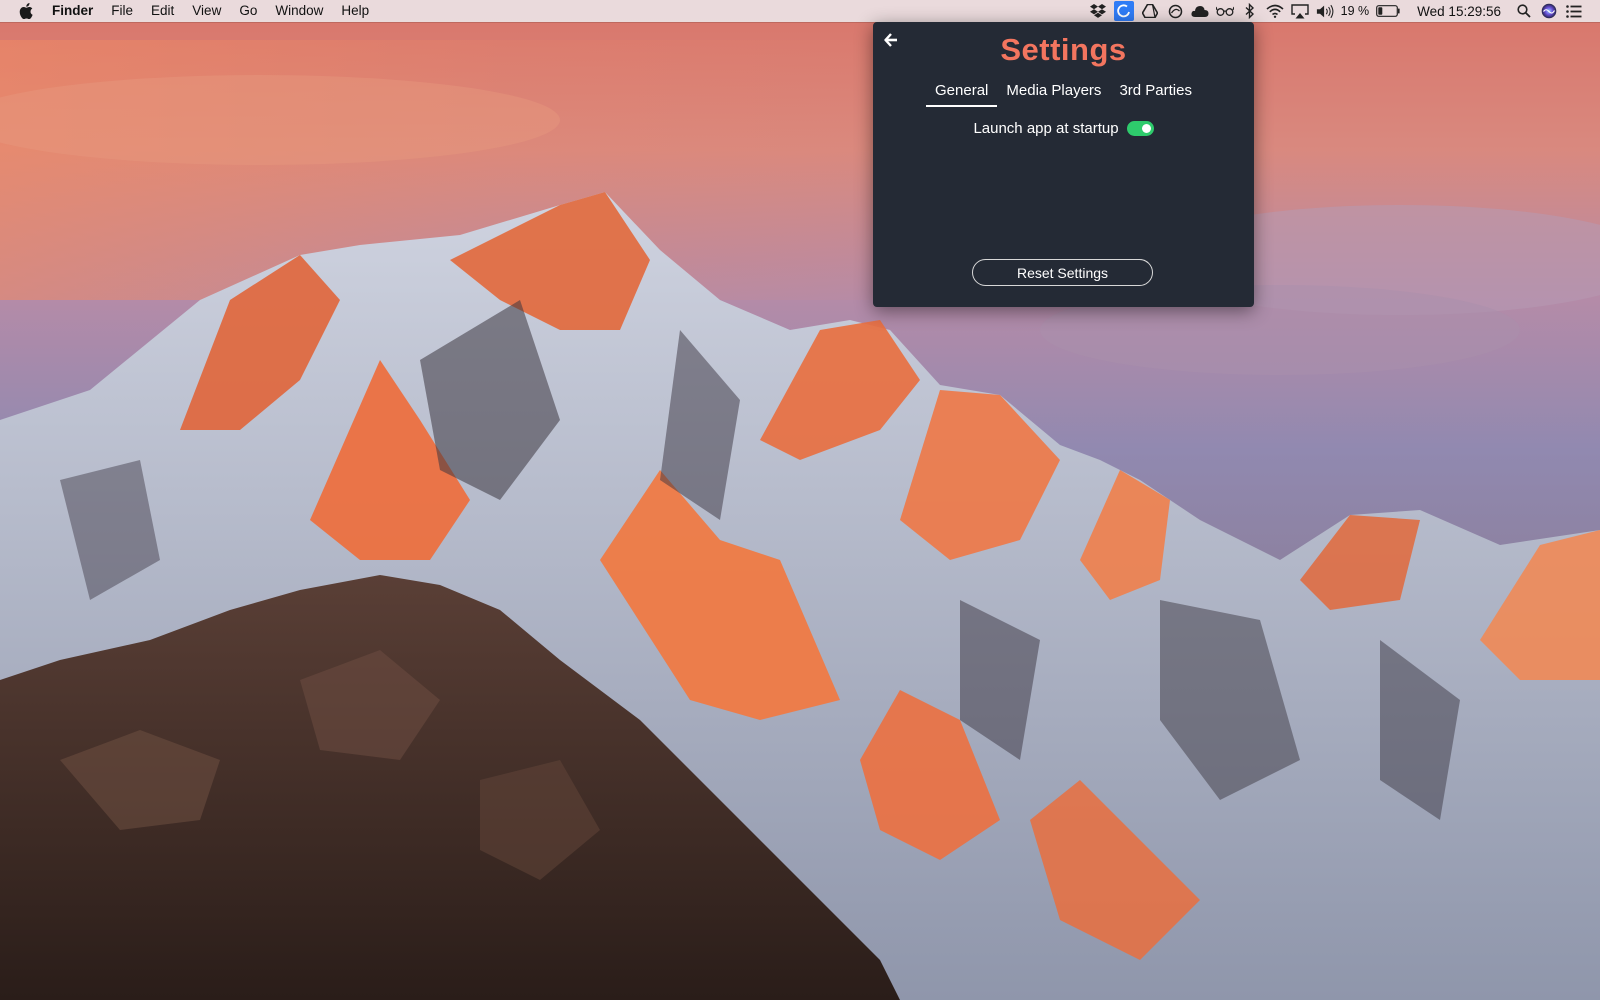  Describe the element at coordinates (1300, 11) in the screenshot. I see `airplay-icon` at that location.